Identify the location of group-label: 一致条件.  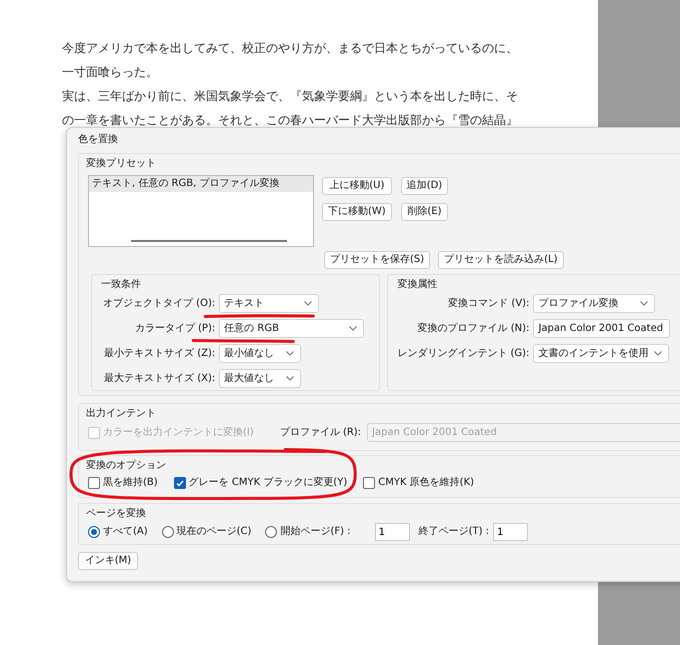
(121, 285).